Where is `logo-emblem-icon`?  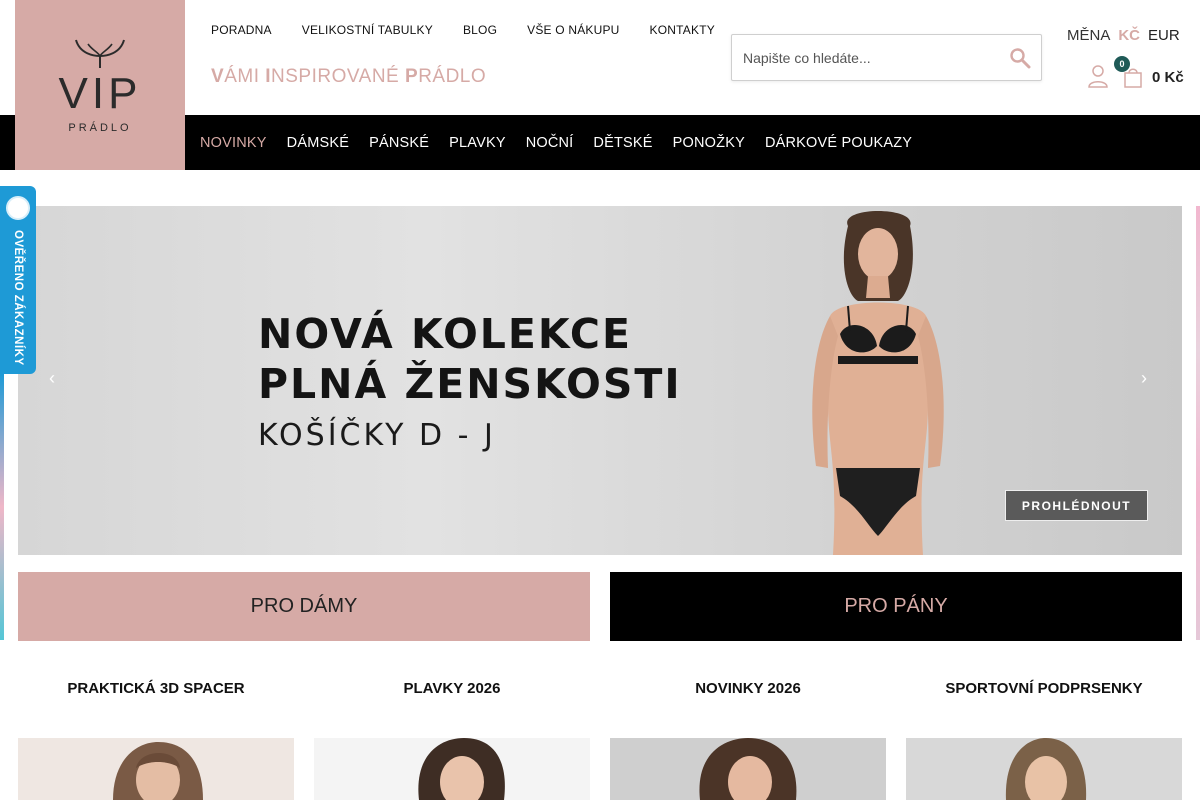 logo-emblem-icon is located at coordinates (100, 53).